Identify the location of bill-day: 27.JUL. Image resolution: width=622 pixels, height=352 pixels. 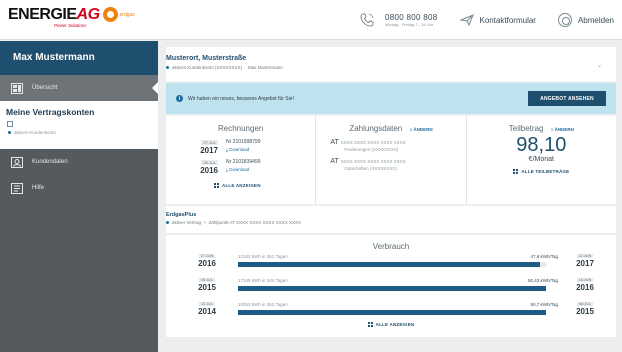
(209, 142).